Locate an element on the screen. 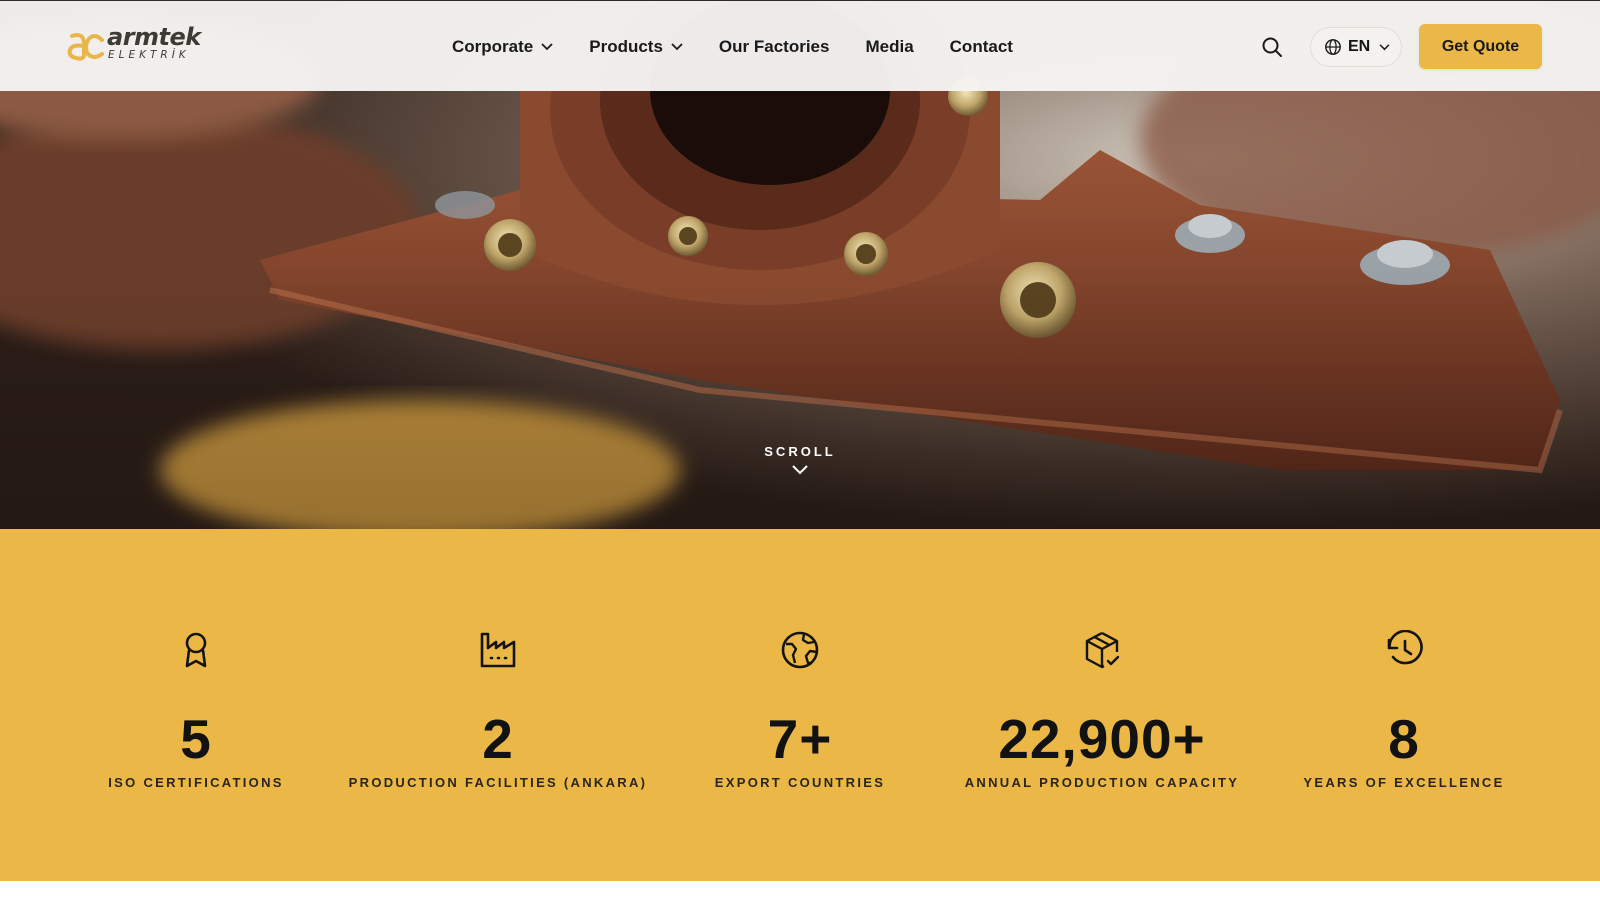 The height and width of the screenshot is (903, 1600). get-quote-button: Get Quote is located at coordinates (1480, 46).